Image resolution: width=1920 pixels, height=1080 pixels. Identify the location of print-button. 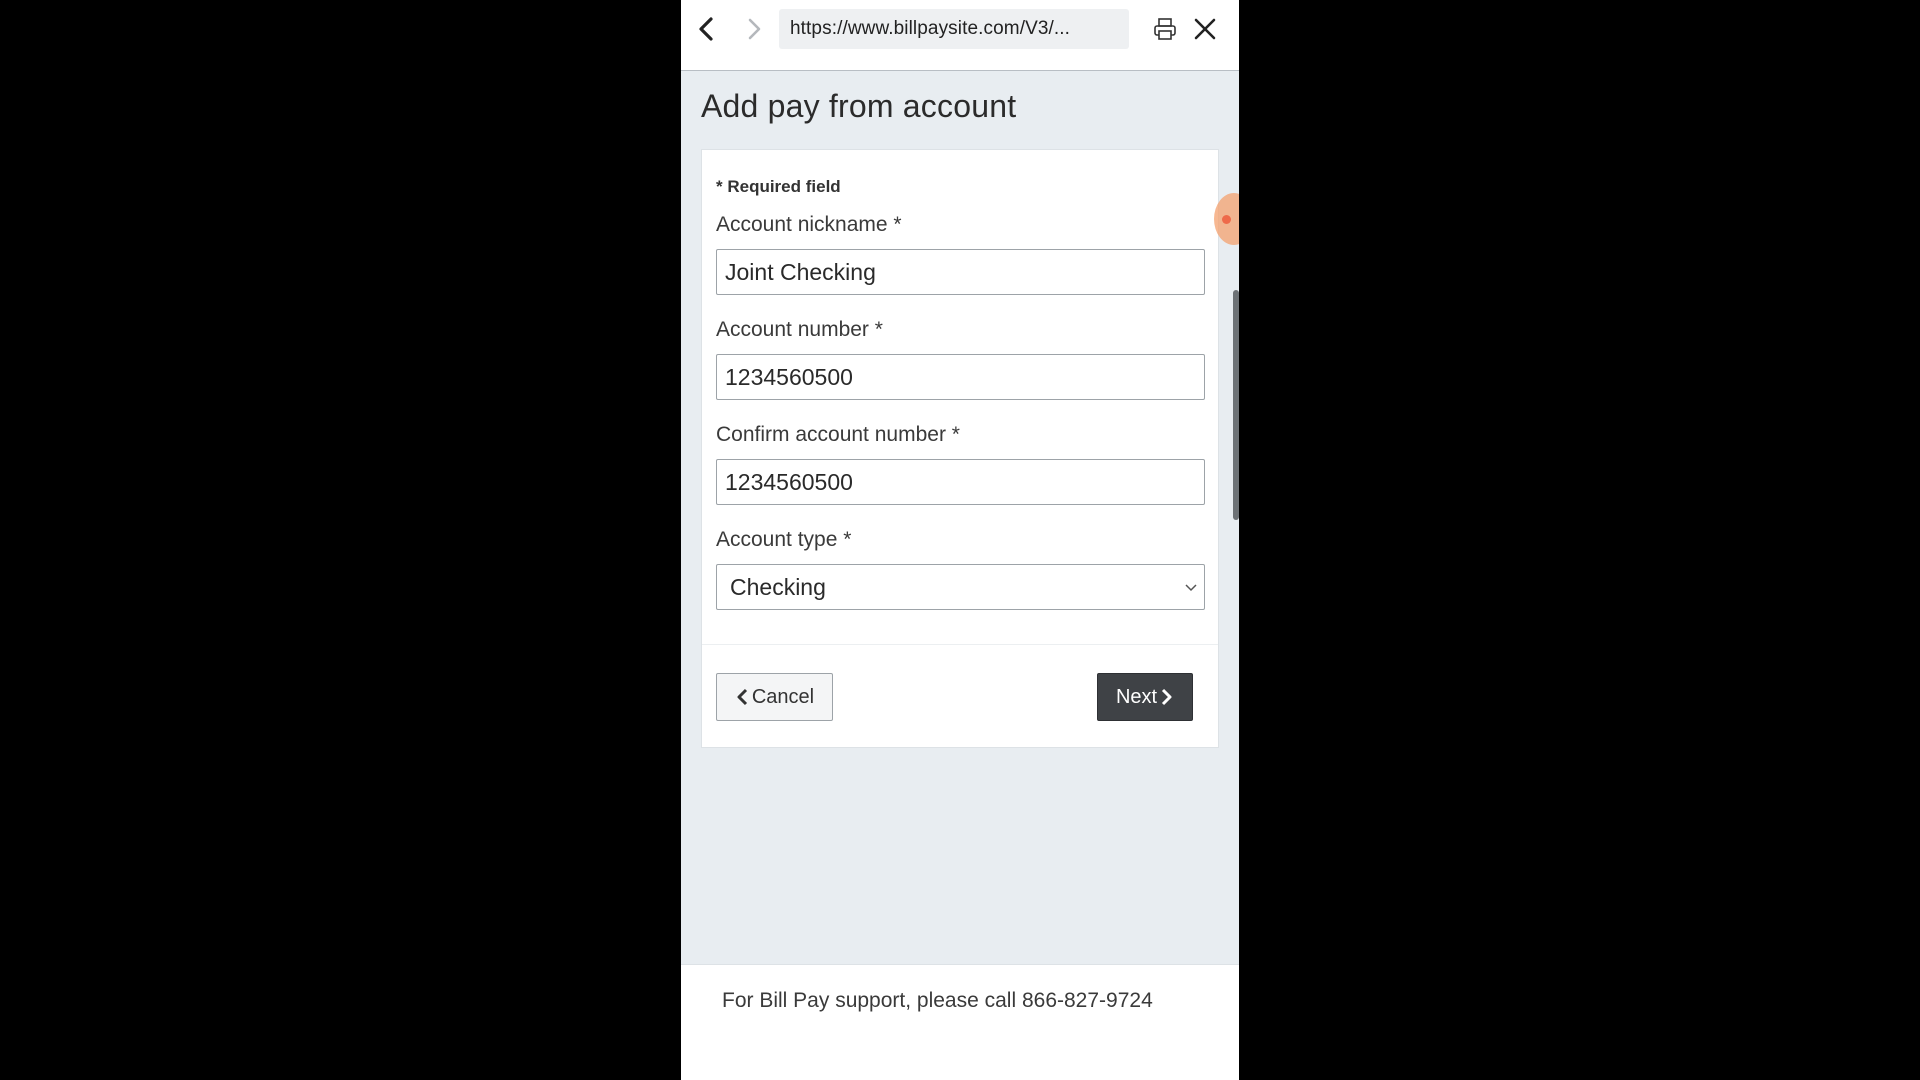
(1165, 29).